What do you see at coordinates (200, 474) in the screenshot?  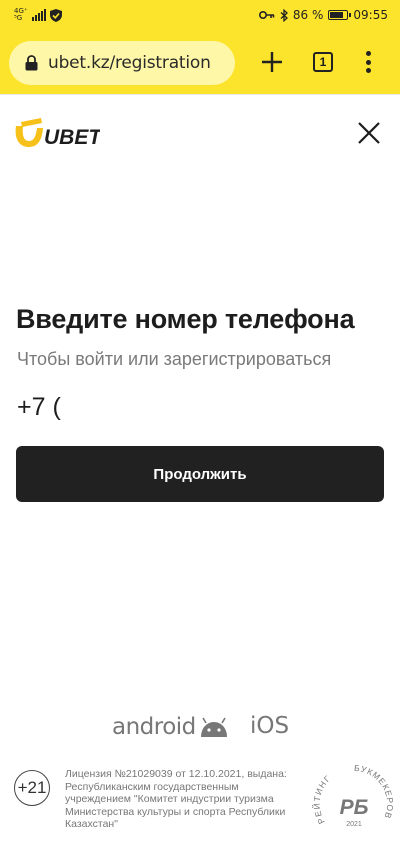 I see `continue-button: Продолжить` at bounding box center [200, 474].